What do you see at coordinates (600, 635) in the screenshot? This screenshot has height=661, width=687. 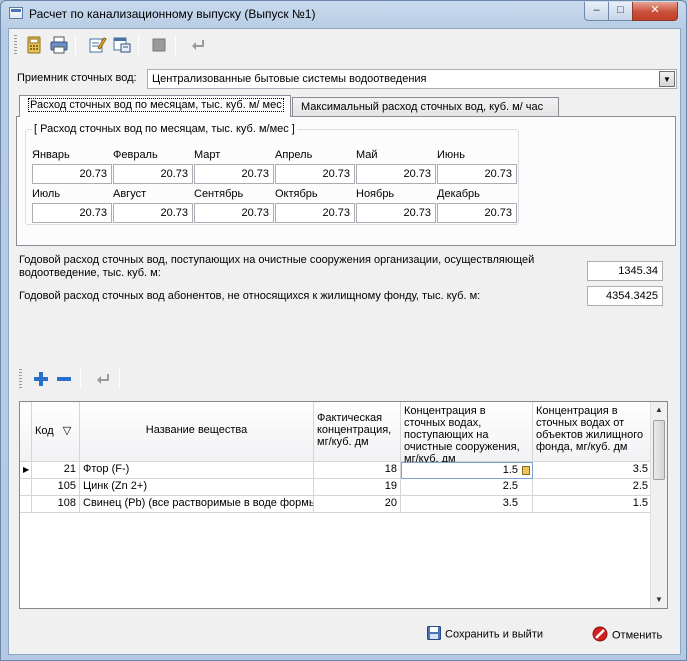 I see `cancel-icon` at bounding box center [600, 635].